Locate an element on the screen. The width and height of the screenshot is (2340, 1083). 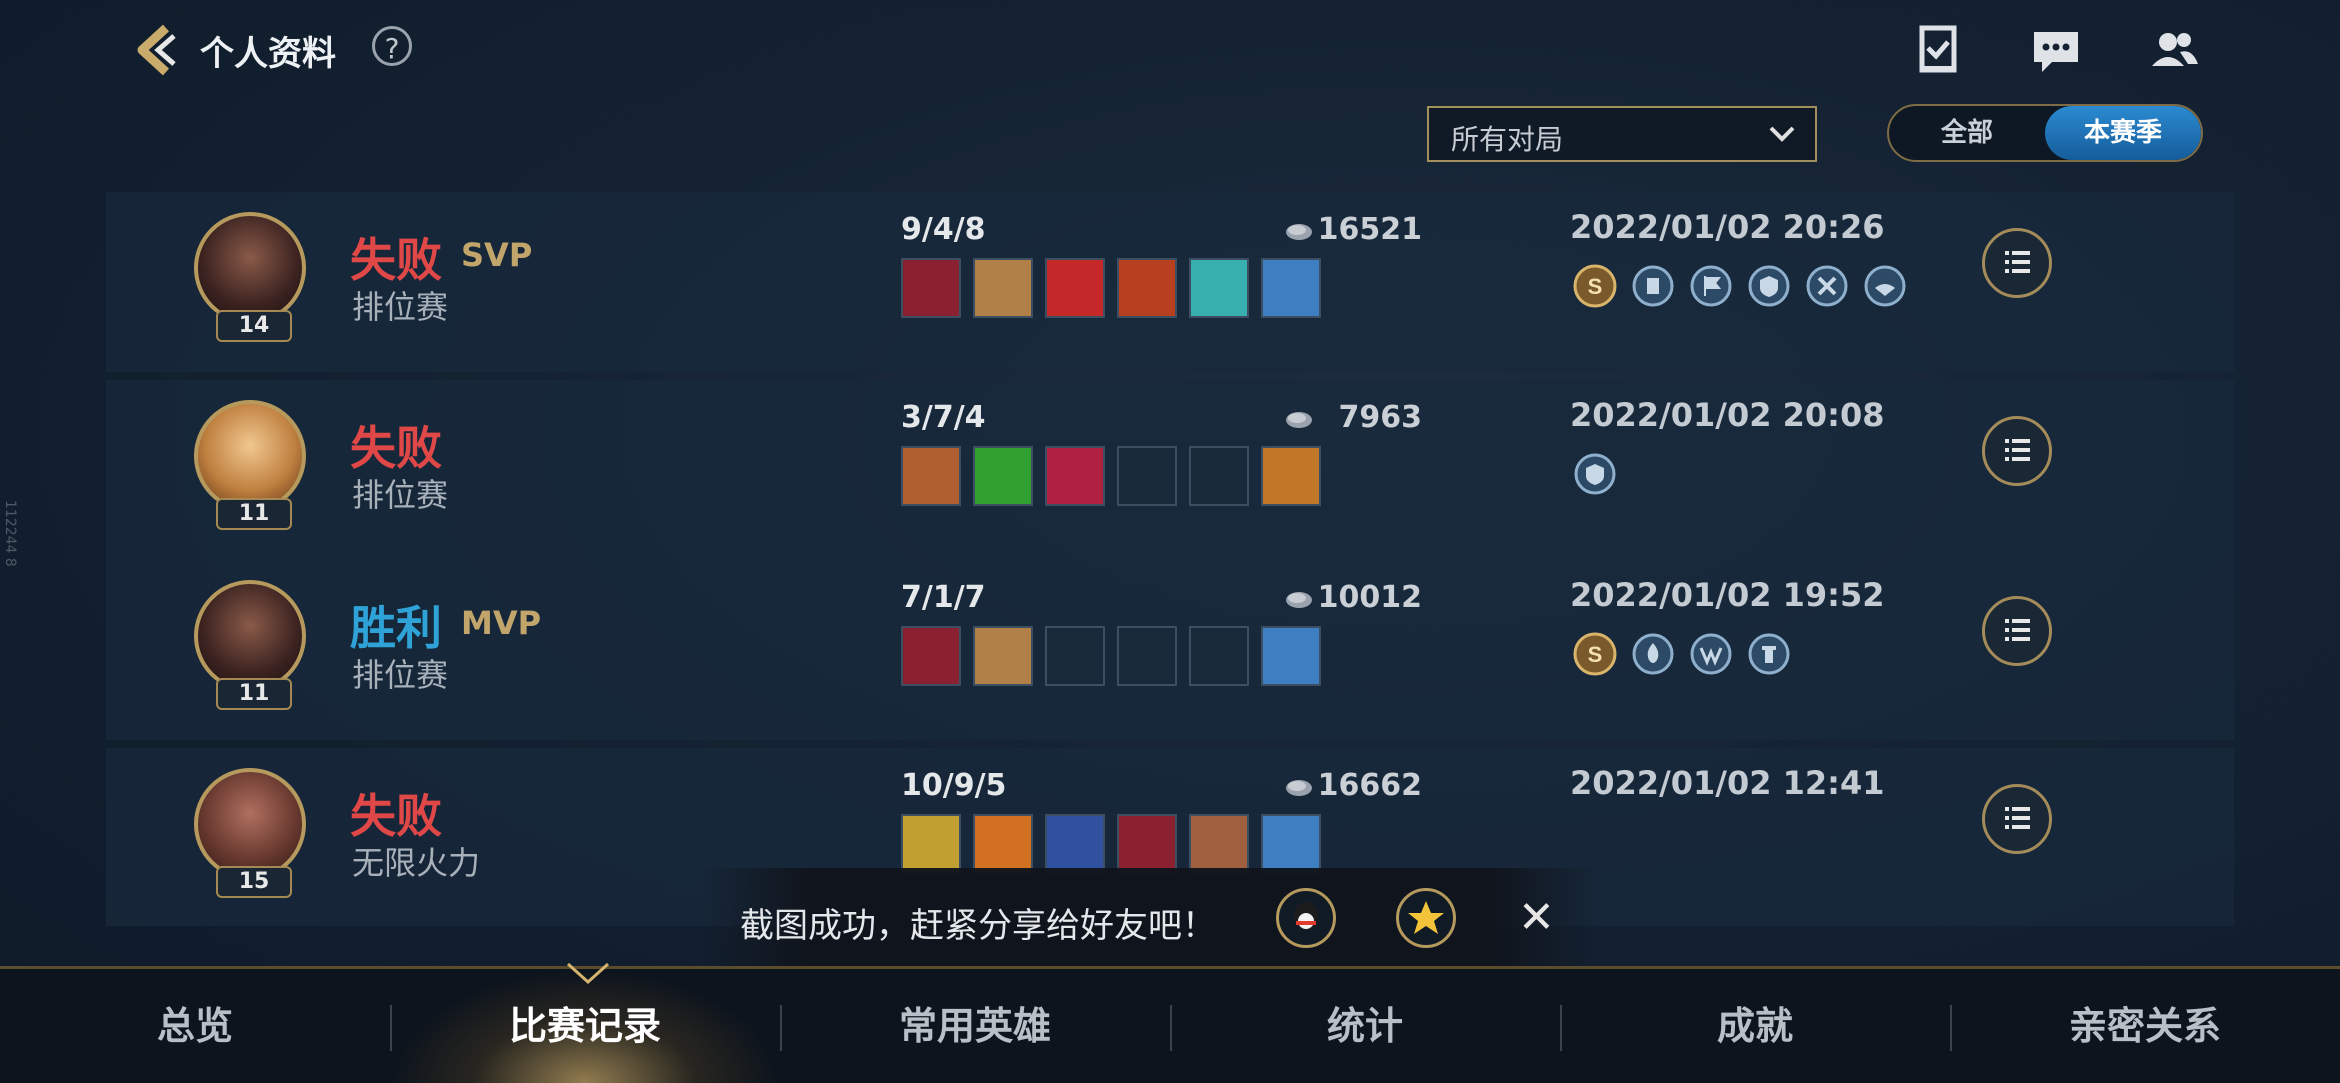
match-filter-dropdown: 所有对局 is located at coordinates (1622, 134).